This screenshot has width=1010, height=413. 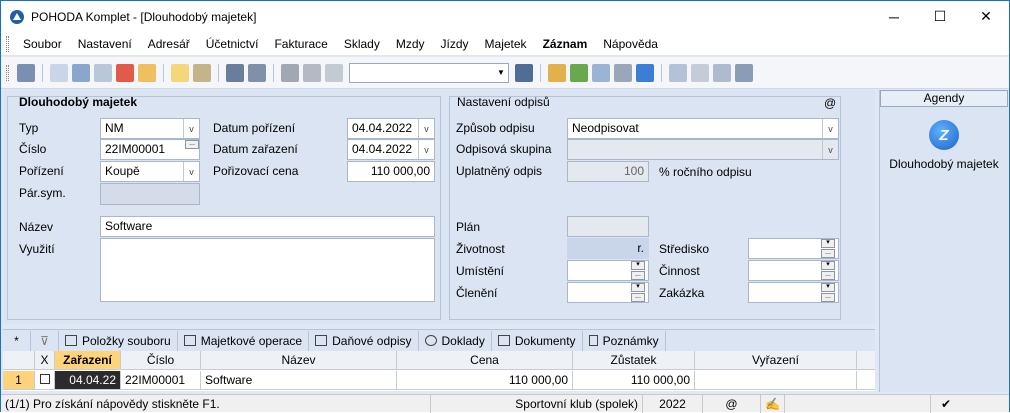 I want to click on report-icon, so click(x=722, y=72).